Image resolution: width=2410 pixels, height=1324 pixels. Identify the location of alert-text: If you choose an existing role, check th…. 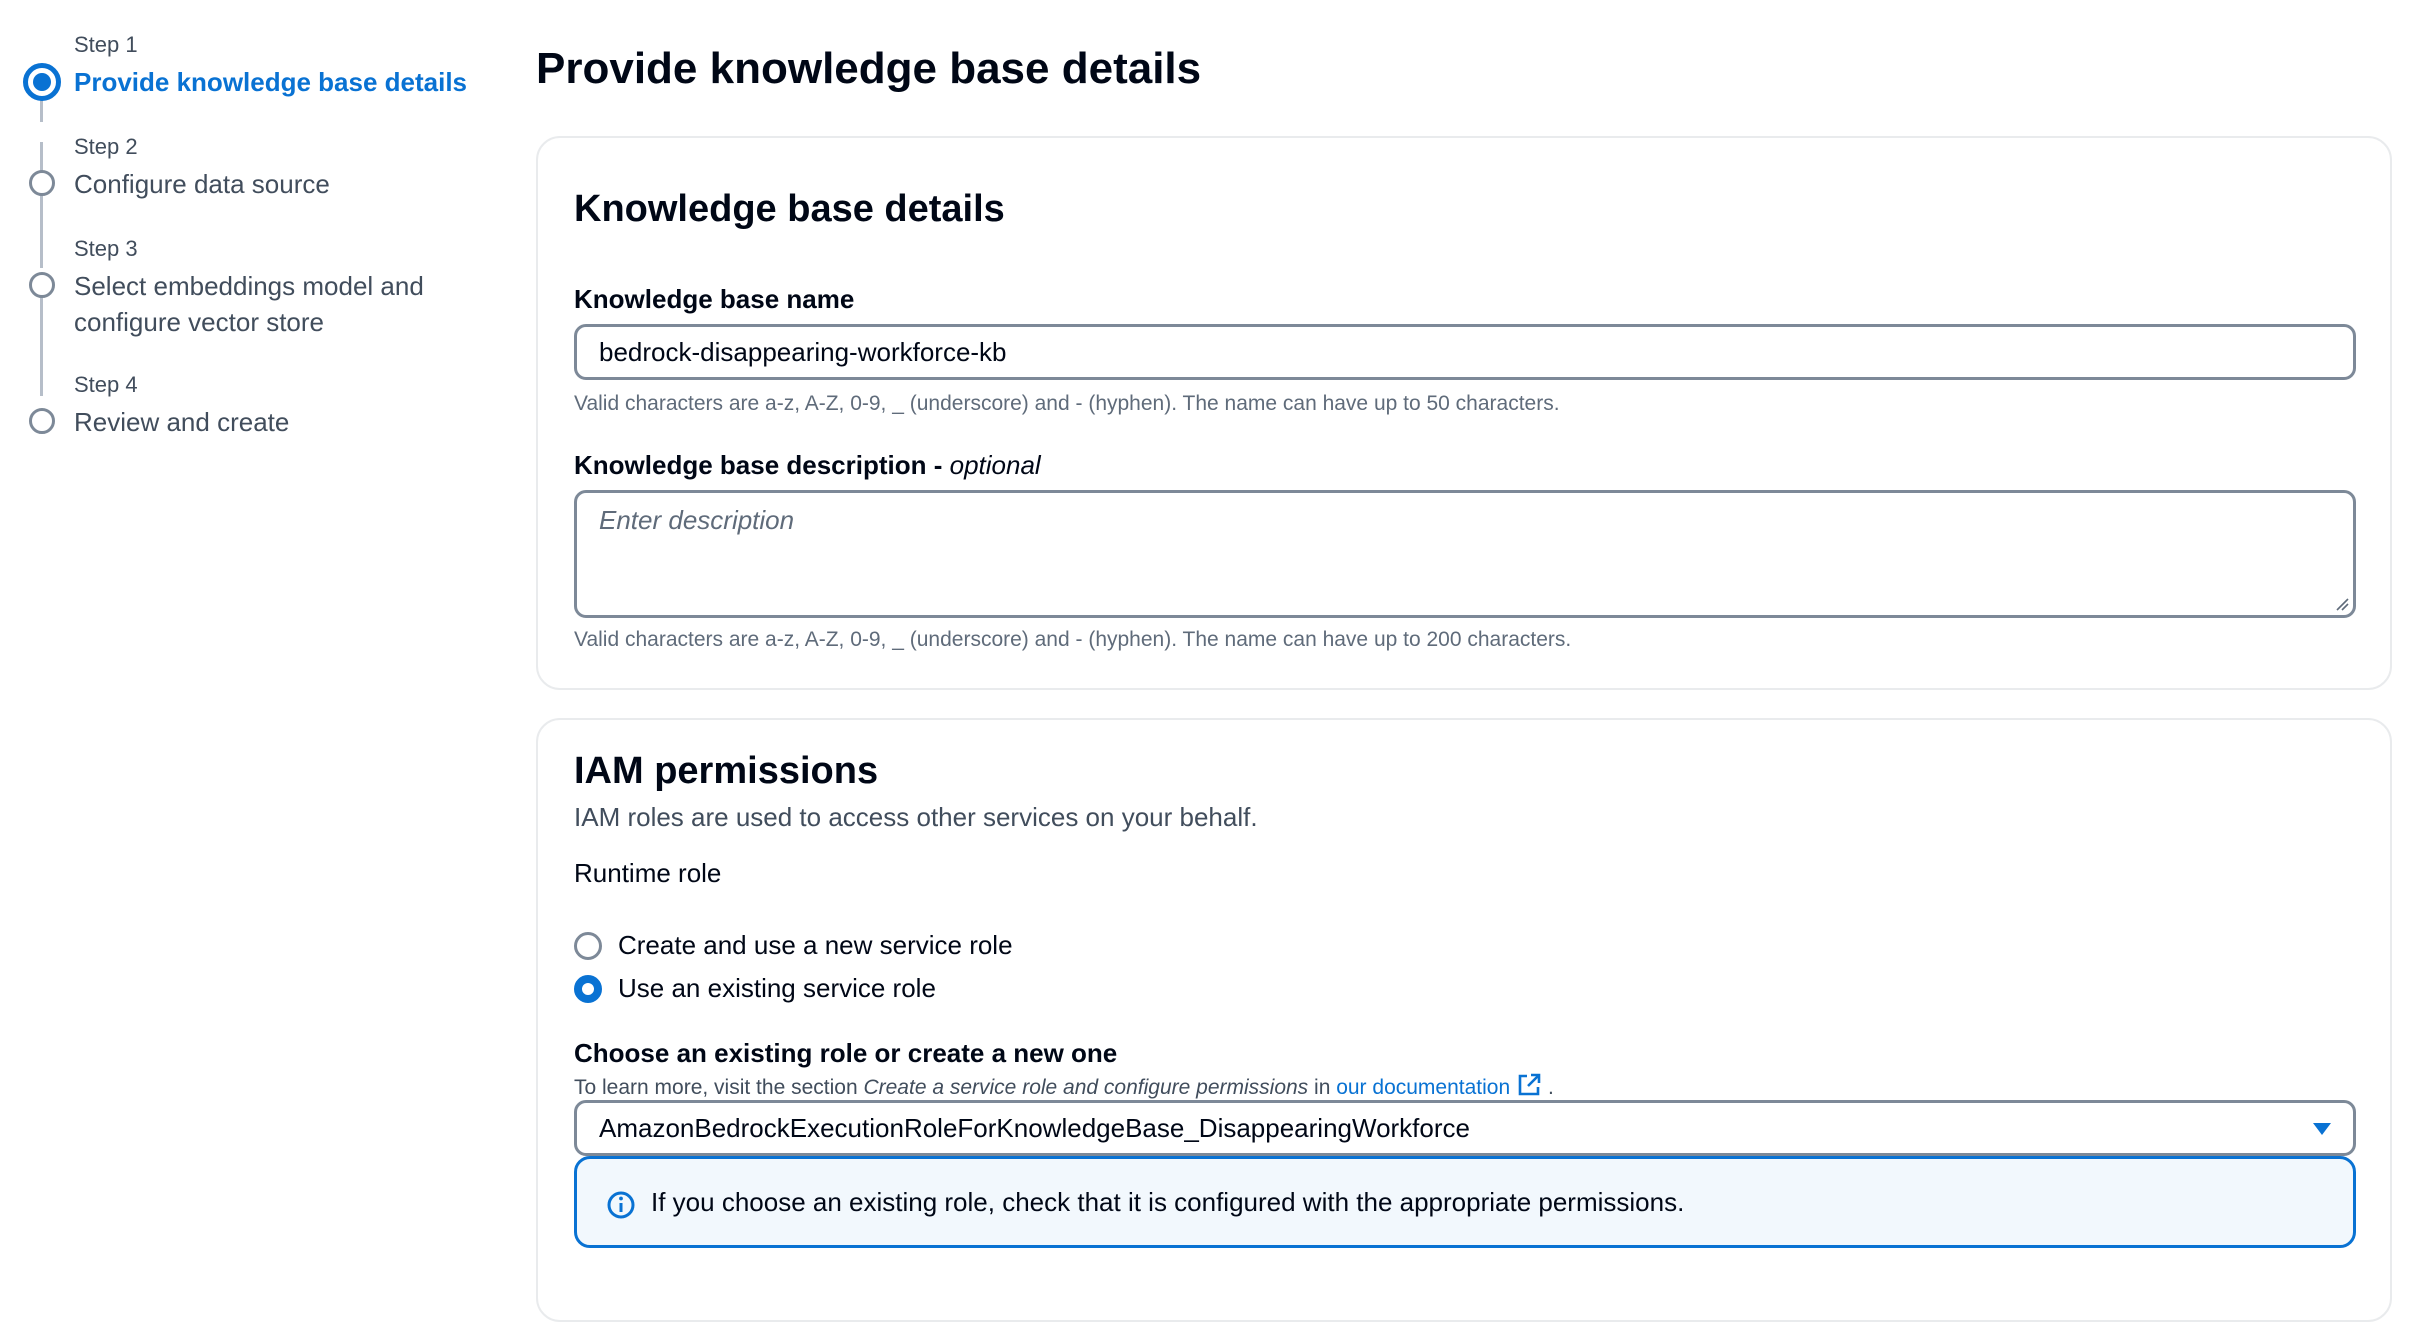
(1168, 1202).